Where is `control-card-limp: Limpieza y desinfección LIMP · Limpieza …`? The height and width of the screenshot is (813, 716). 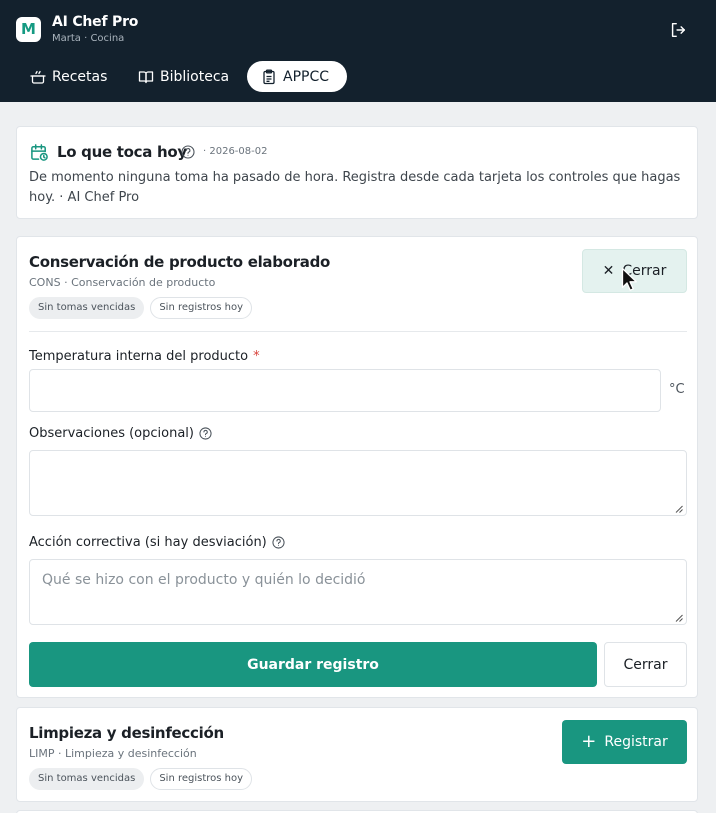
control-card-limp: Limpieza y desinfección LIMP · Limpieza … is located at coordinates (357, 754).